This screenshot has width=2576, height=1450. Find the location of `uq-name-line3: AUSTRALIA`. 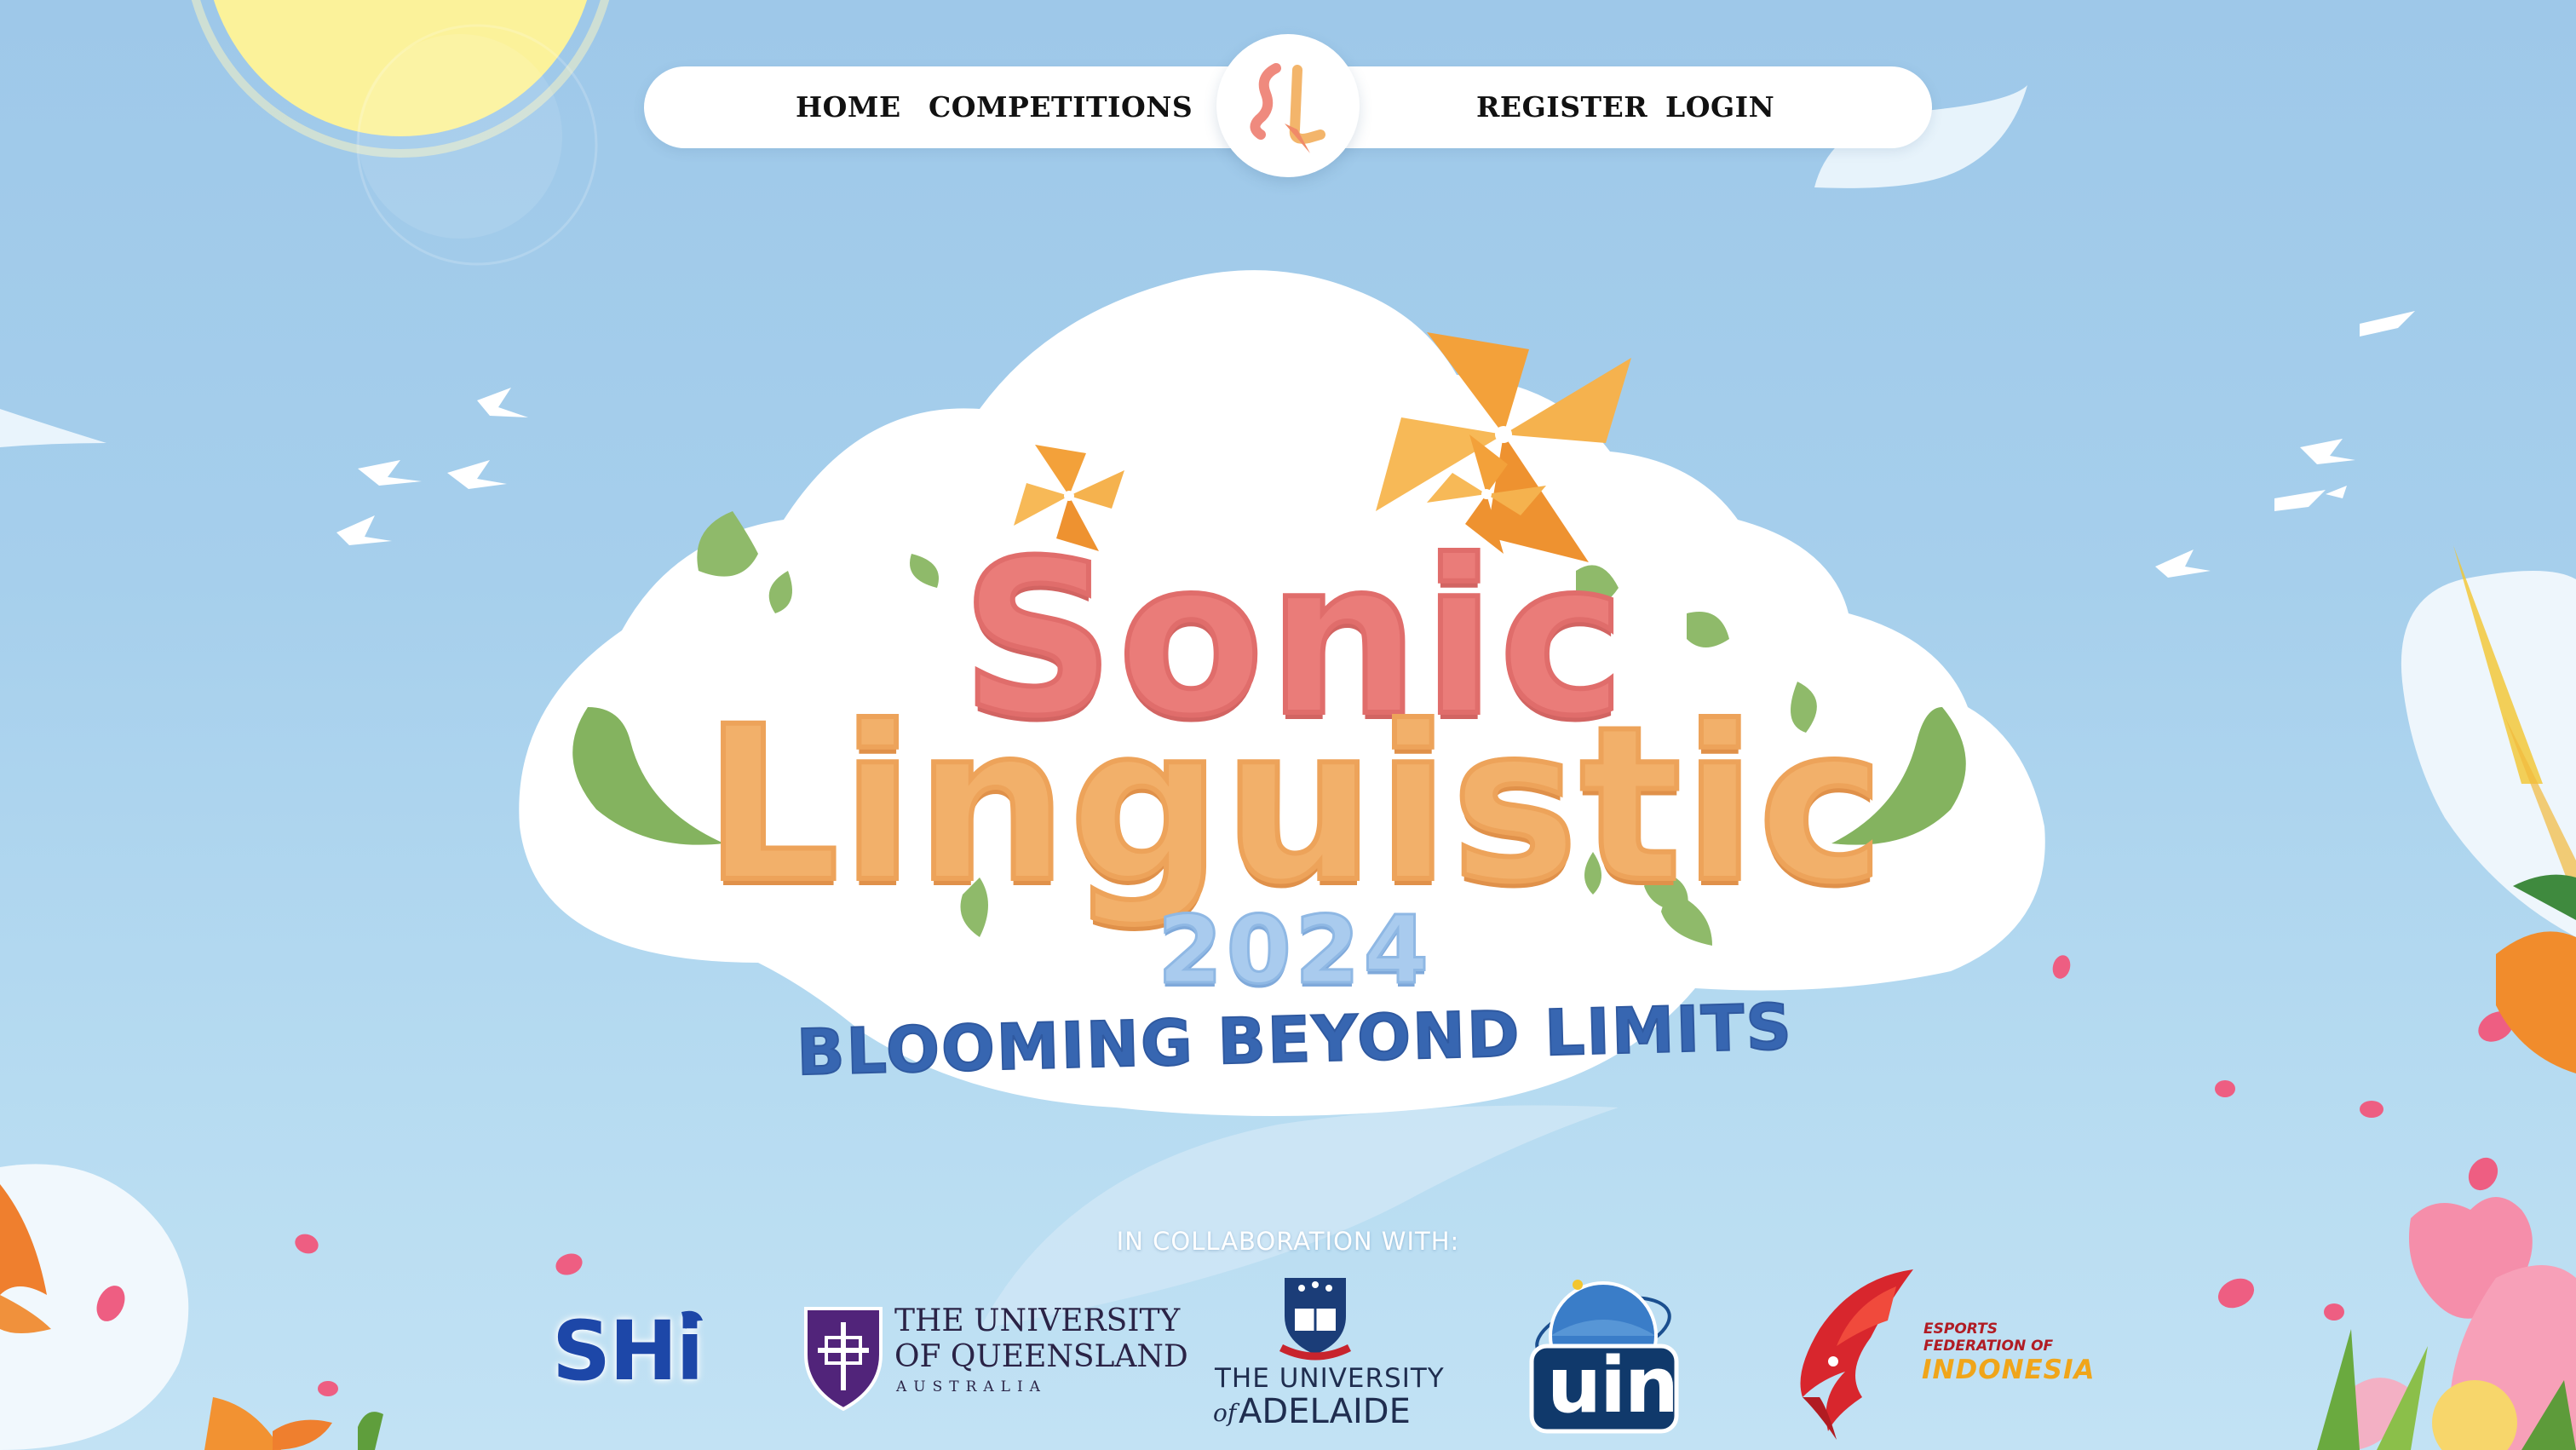

uq-name-line3: AUSTRALIA is located at coordinates (972, 1386).